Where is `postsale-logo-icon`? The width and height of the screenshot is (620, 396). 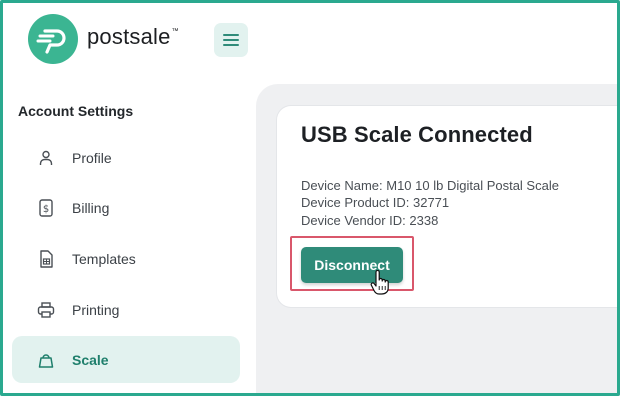
postsale-logo-icon is located at coordinates (53, 39).